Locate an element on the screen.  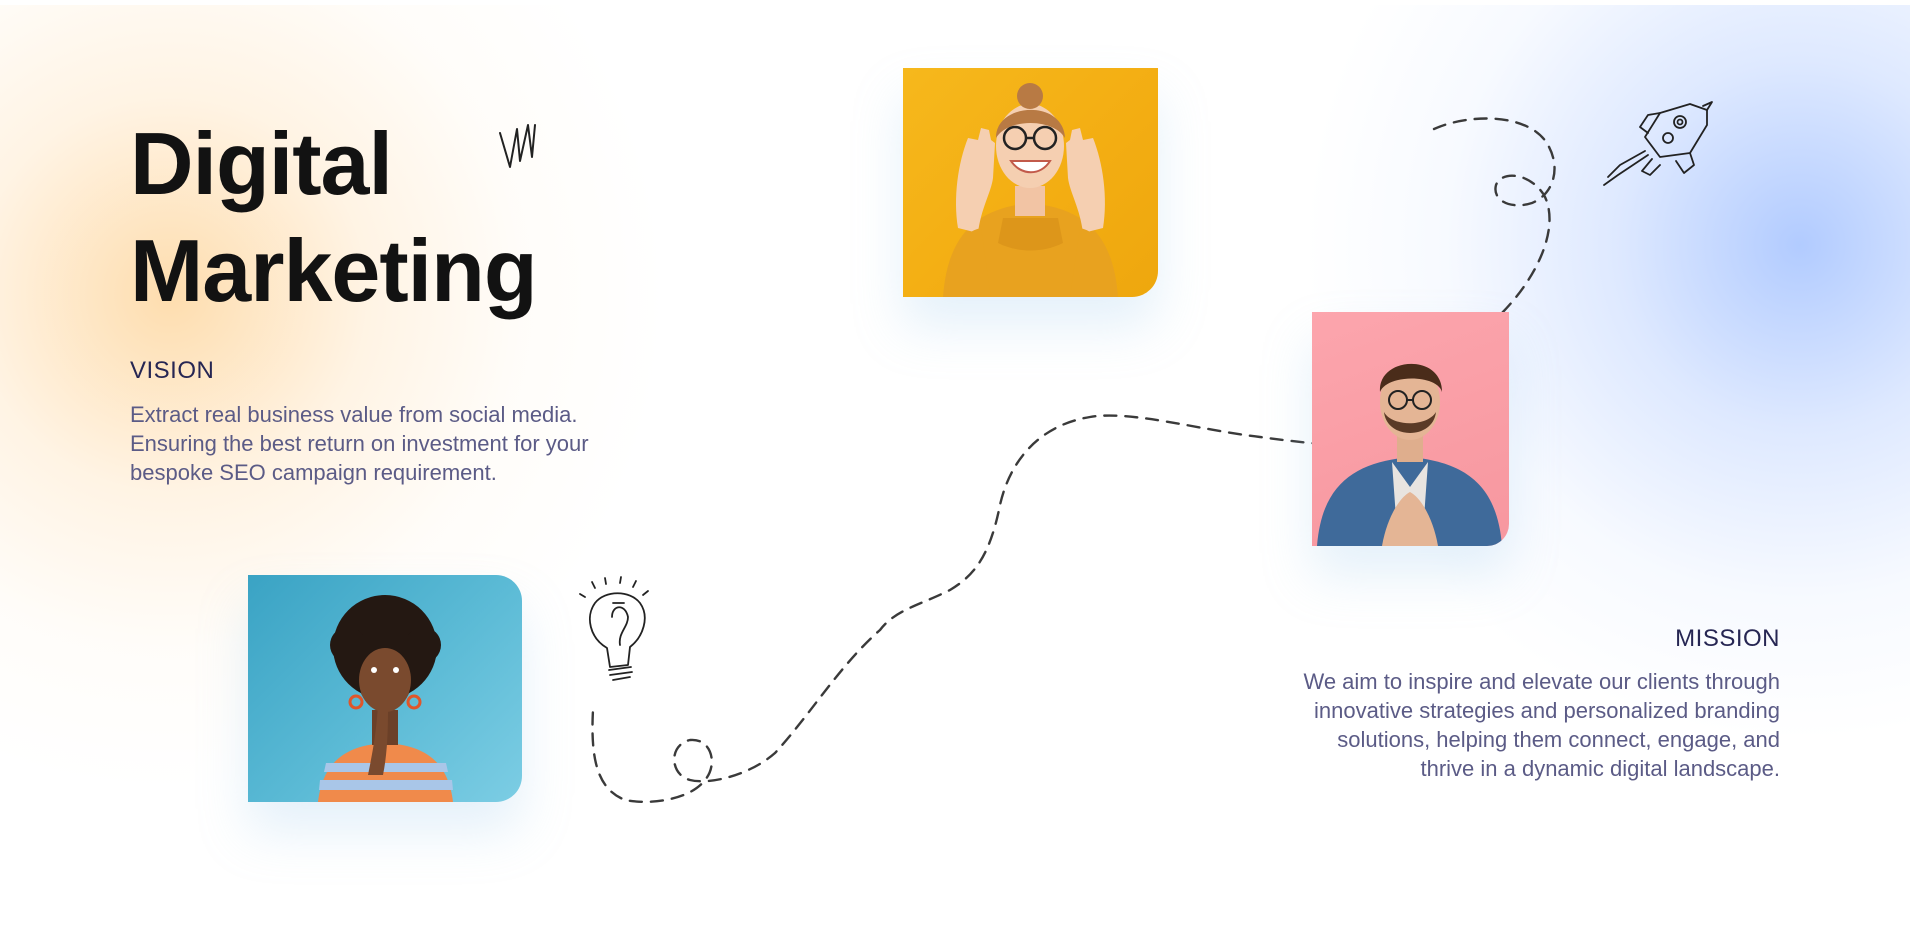
photo-woman-yellow is located at coordinates (1030, 182).